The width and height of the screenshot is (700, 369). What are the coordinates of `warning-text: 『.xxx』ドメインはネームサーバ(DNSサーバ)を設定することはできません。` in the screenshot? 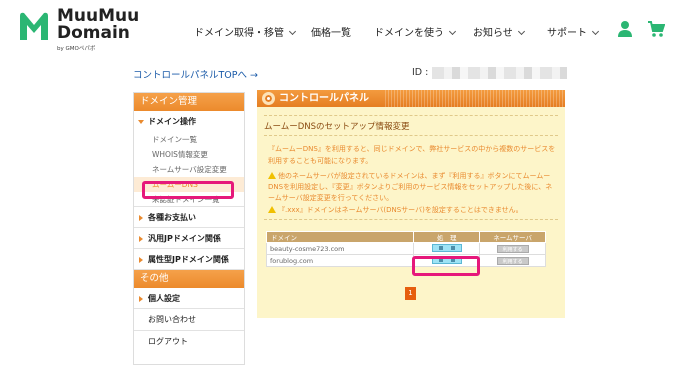 It's located at (400, 210).